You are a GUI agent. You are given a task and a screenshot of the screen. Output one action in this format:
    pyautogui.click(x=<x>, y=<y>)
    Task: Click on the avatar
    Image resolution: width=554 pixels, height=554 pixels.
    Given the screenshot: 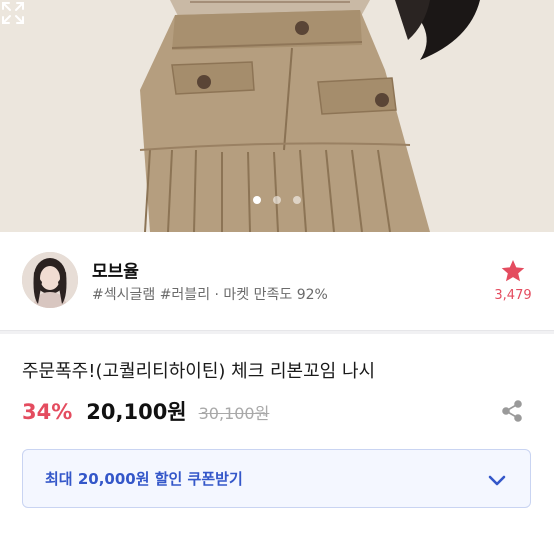 What is the action you would take?
    pyautogui.click(x=50, y=280)
    